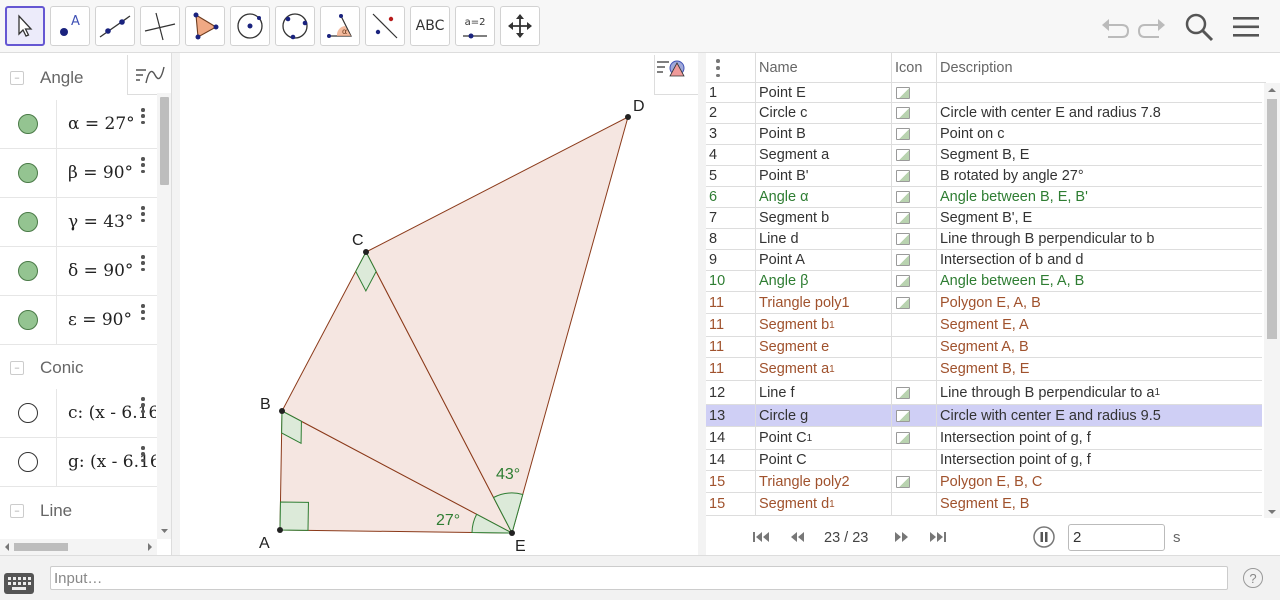 Image resolution: width=1280 pixels, height=600 pixels. What do you see at coordinates (295, 26) in the screenshot?
I see `circle-three-points-tool` at bounding box center [295, 26].